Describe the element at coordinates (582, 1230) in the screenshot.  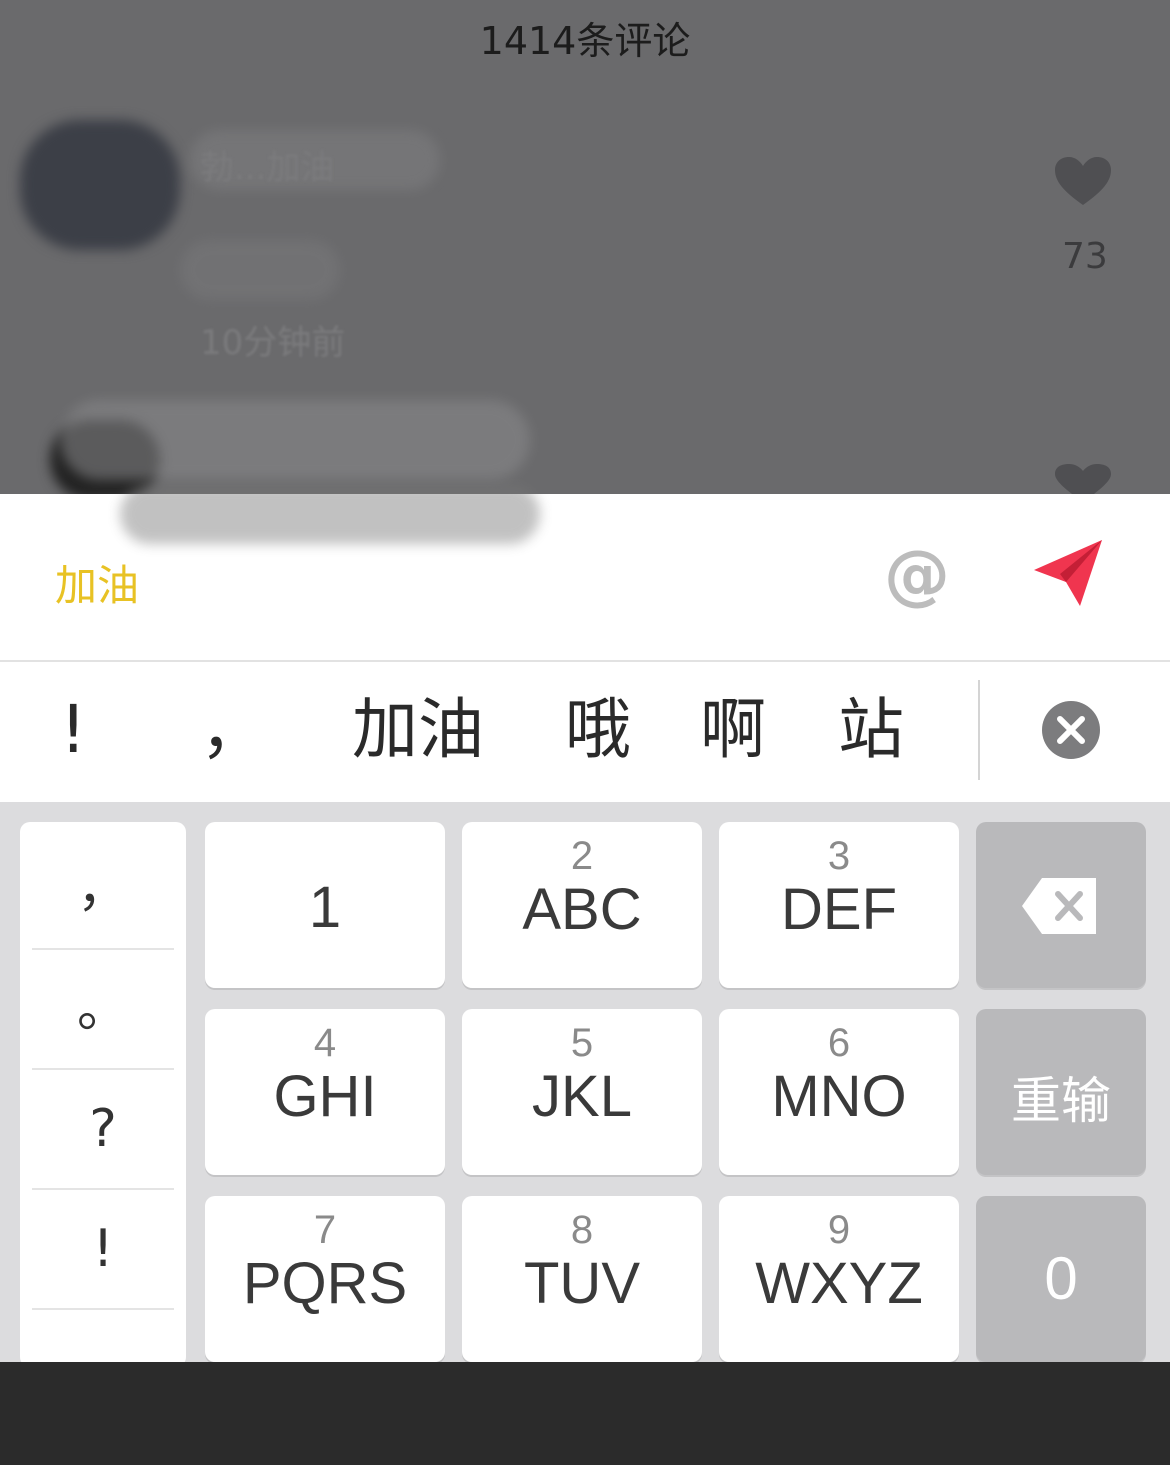
I see `key-number: 8` at that location.